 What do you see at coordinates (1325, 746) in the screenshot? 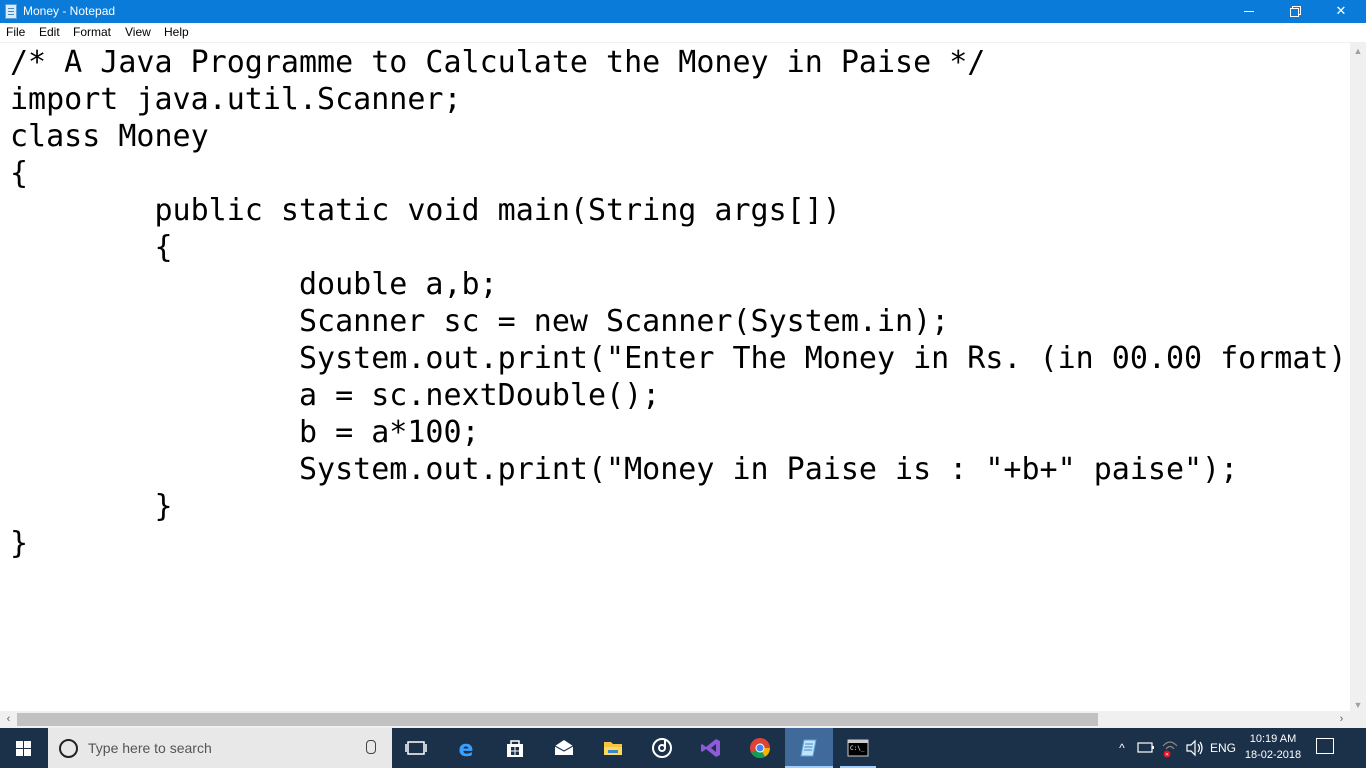
I see `action-center-icon` at bounding box center [1325, 746].